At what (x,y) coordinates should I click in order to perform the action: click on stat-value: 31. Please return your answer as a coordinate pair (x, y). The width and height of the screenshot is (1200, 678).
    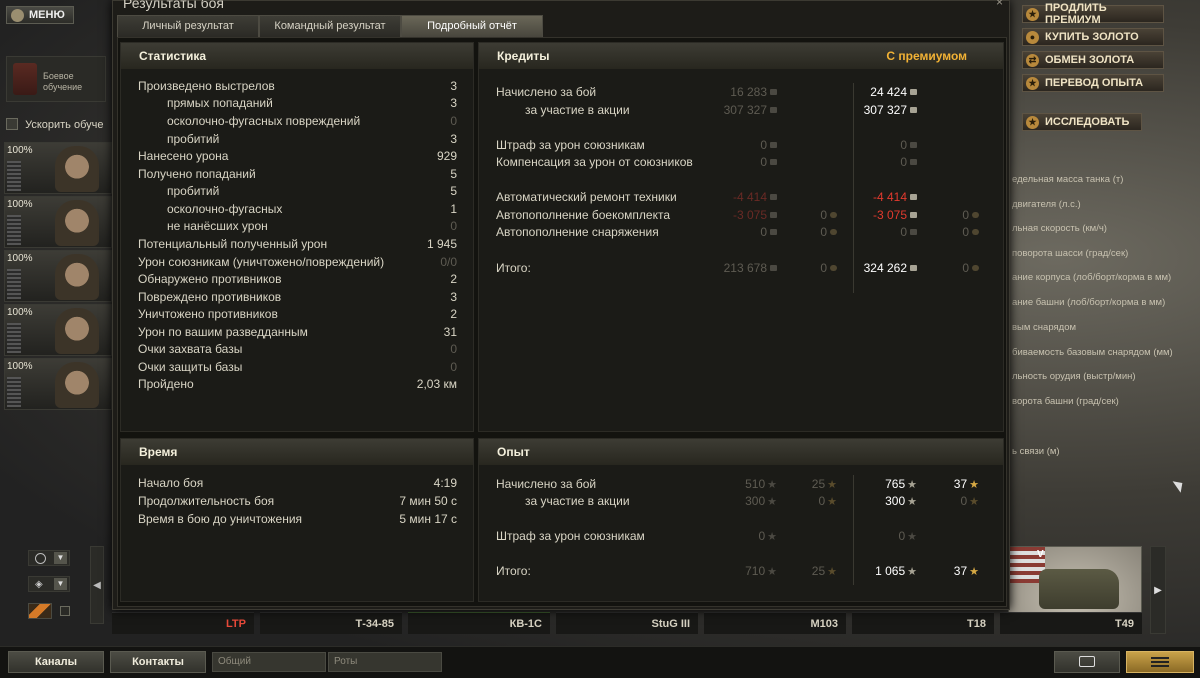
    Looking at the image, I should click on (450, 332).